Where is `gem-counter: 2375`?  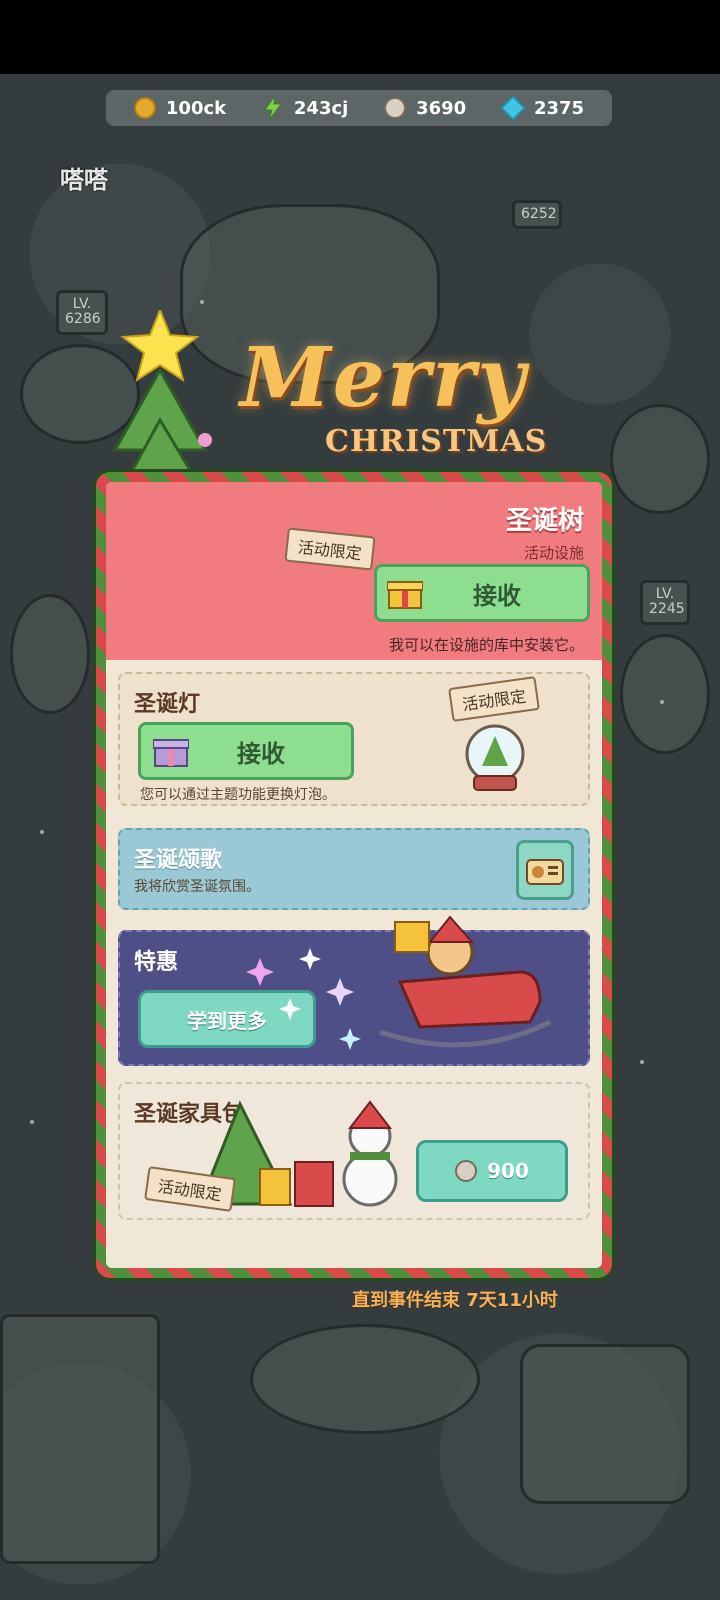
gem-counter: 2375 is located at coordinates (542, 108).